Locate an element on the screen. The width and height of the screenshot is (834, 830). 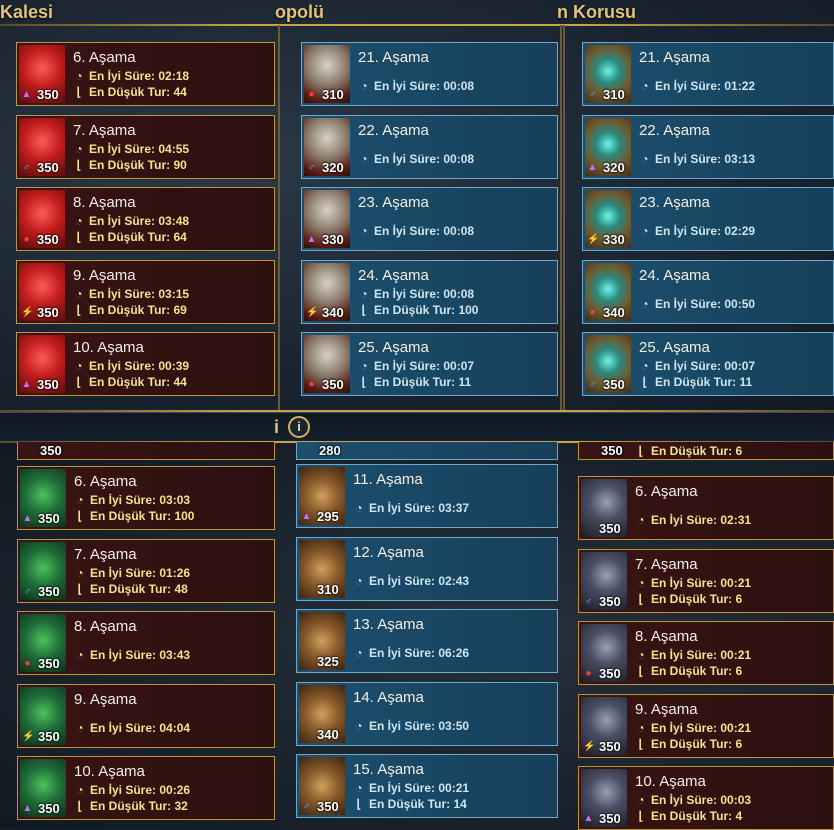
stage-card: 340 14. Aşama ◔ En İyi Süre: 03:50 is located at coordinates (427, 713).